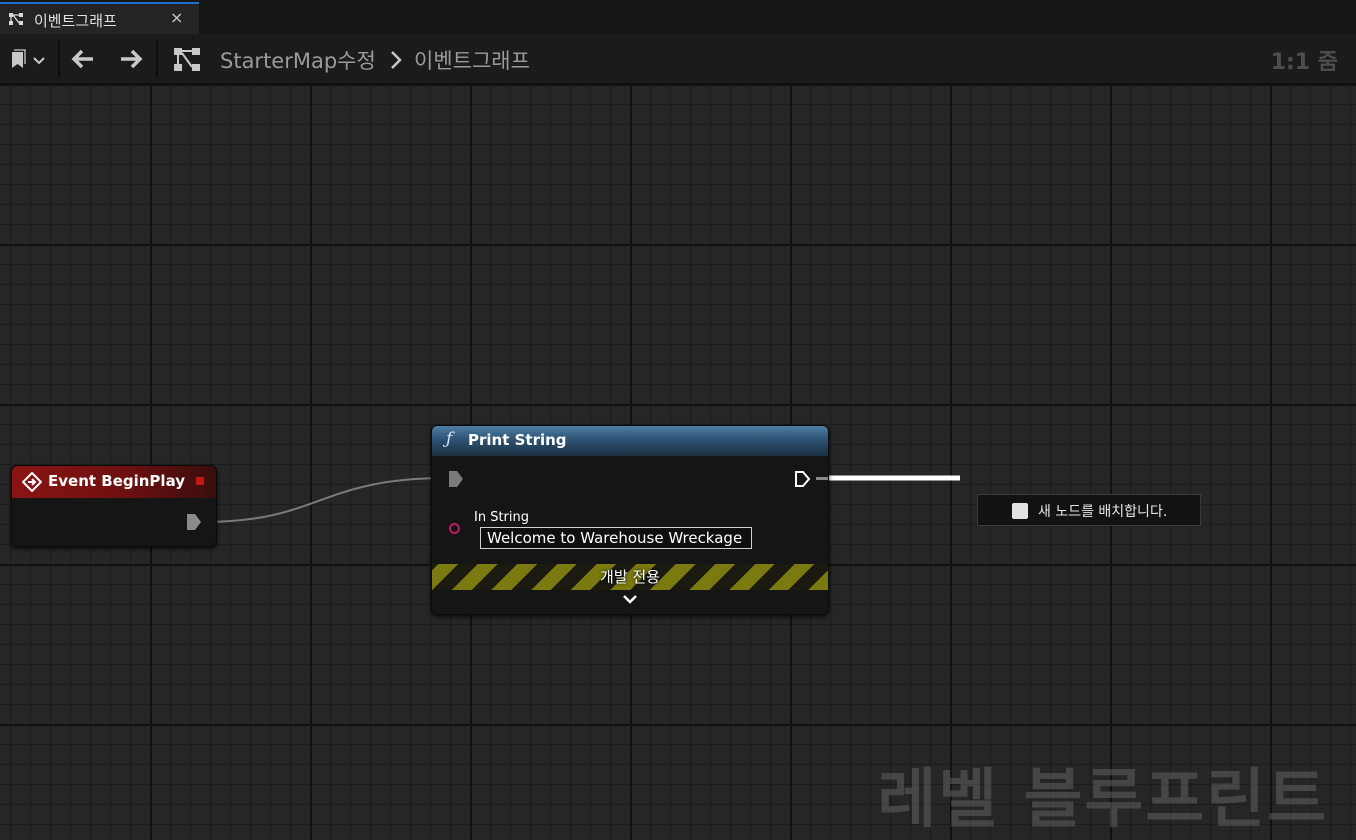 The image size is (1356, 840). I want to click on in-string-label: In String, so click(502, 517).